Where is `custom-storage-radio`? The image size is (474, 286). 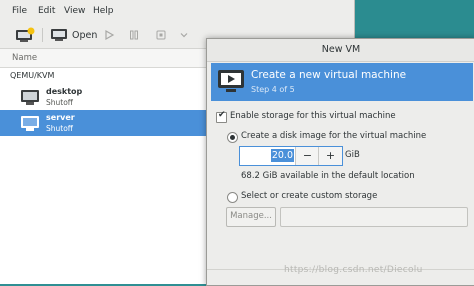
custom-storage-radio is located at coordinates (232, 197).